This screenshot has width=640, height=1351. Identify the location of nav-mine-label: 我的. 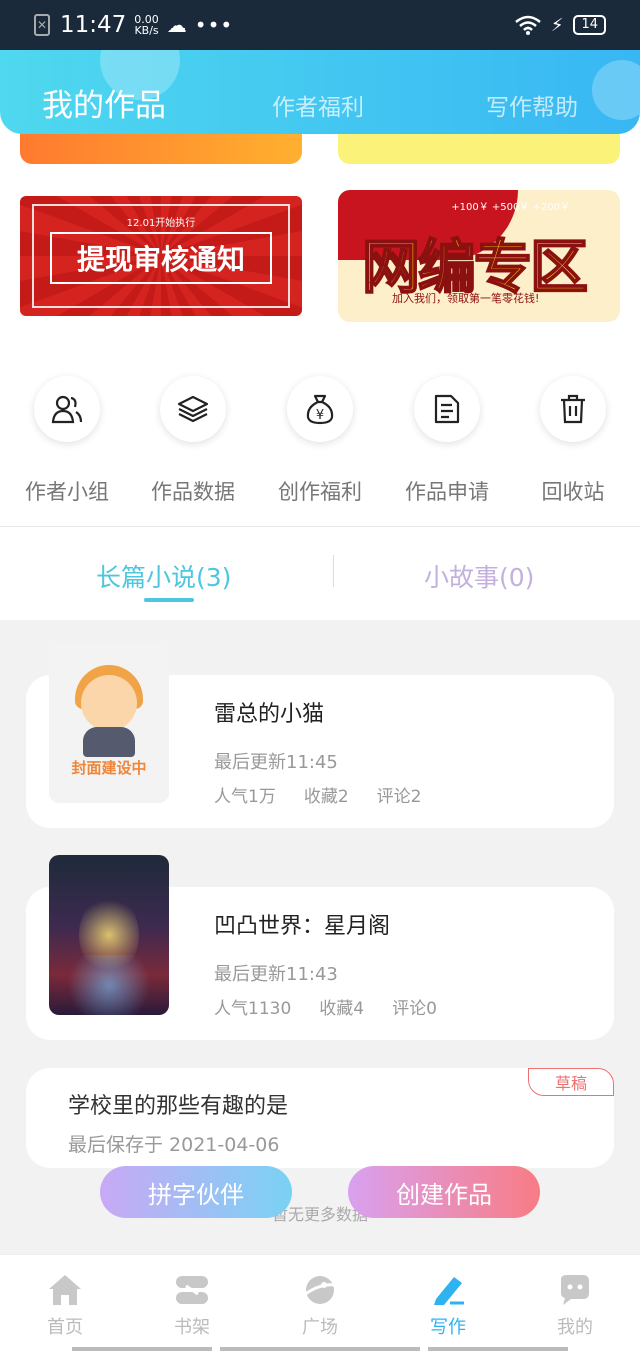
(575, 1327).